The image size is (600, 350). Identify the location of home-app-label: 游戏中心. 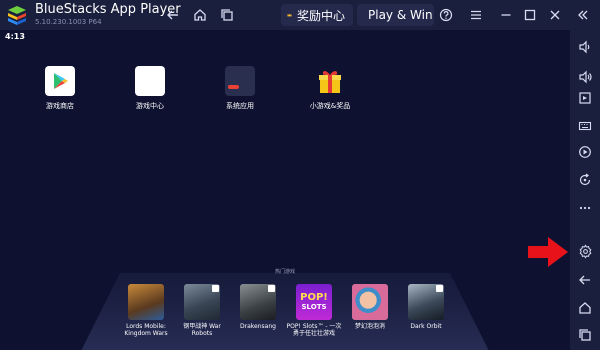
(150, 106).